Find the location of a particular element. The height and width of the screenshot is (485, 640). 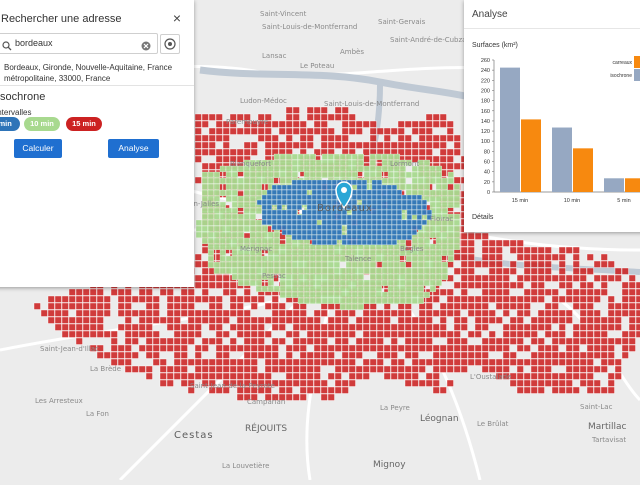

interval-chip-15-min: 15 min is located at coordinates (84, 124).